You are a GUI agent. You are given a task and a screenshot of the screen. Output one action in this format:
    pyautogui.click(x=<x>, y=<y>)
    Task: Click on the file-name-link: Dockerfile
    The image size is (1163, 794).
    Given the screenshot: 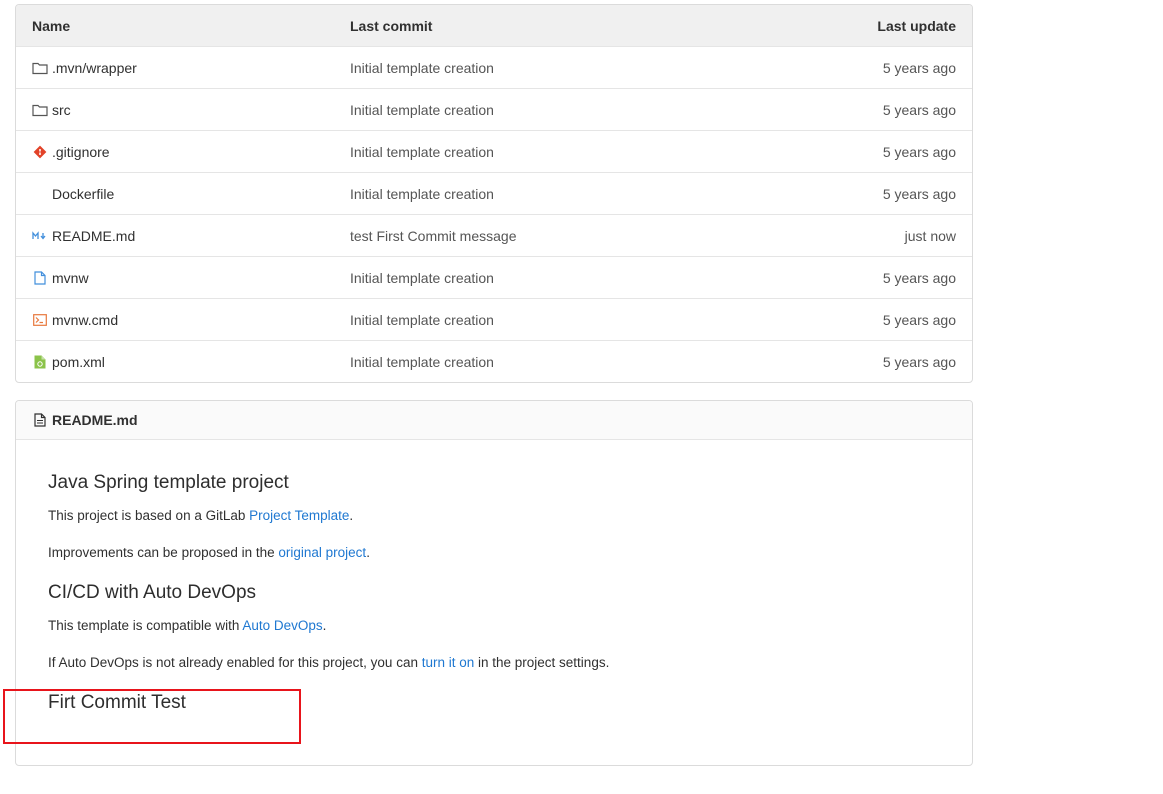 What is the action you would take?
    pyautogui.click(x=83, y=194)
    